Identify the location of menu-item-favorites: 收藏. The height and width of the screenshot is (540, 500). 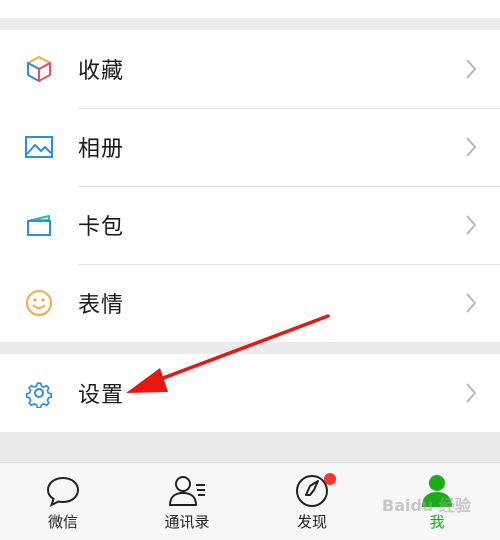
(250, 69).